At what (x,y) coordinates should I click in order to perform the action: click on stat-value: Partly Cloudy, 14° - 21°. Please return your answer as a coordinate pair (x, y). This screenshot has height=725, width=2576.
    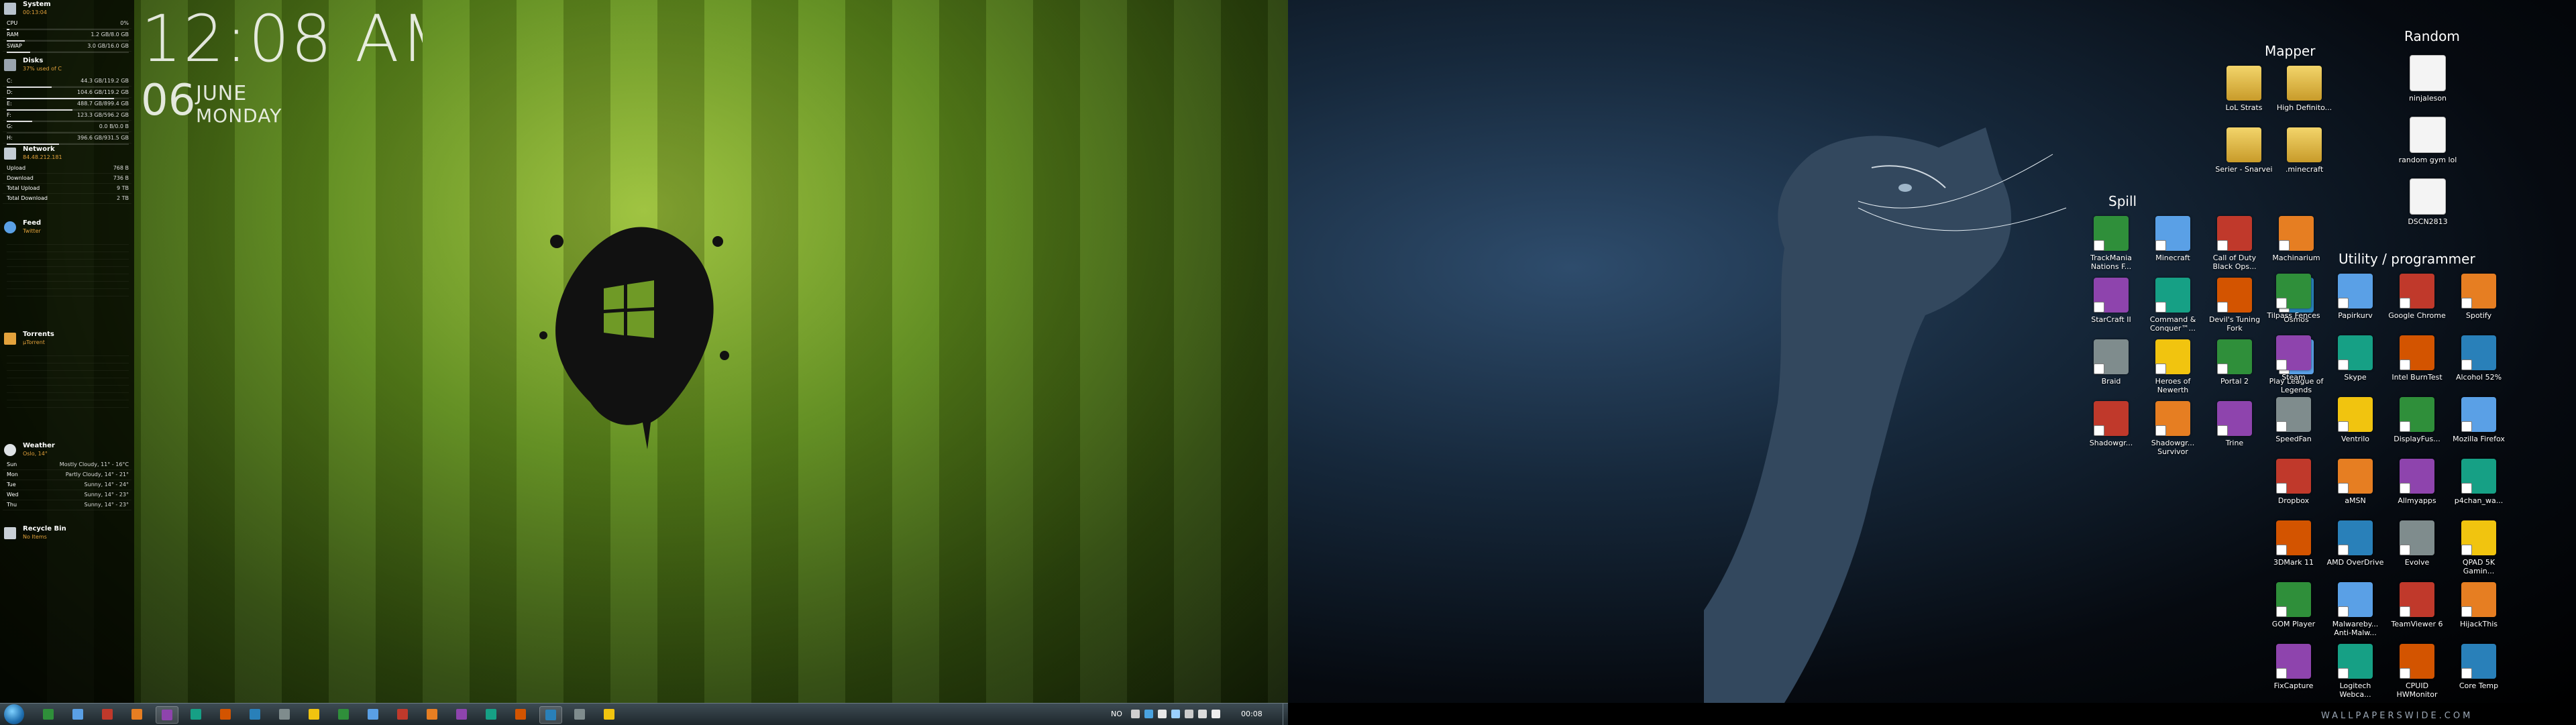
    Looking at the image, I should click on (97, 474).